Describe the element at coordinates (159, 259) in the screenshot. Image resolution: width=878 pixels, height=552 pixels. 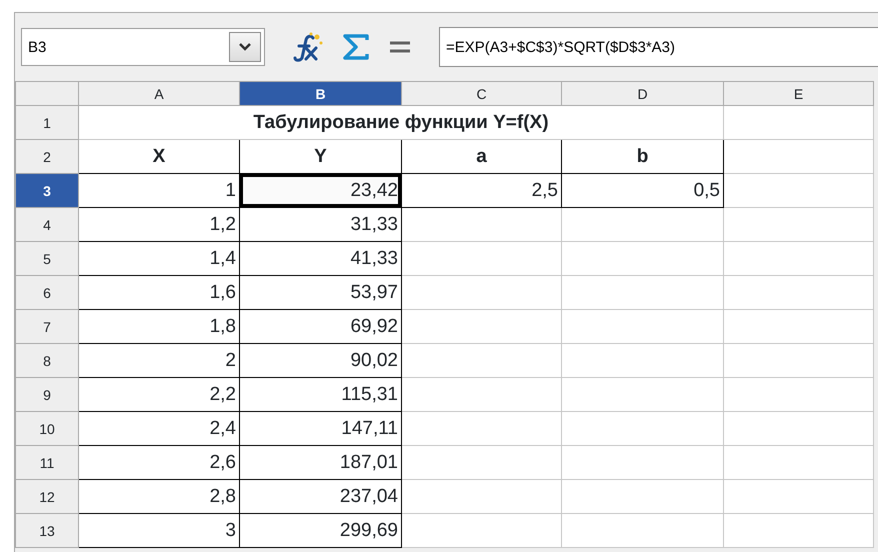
I see `table-cell: 1,4` at that location.